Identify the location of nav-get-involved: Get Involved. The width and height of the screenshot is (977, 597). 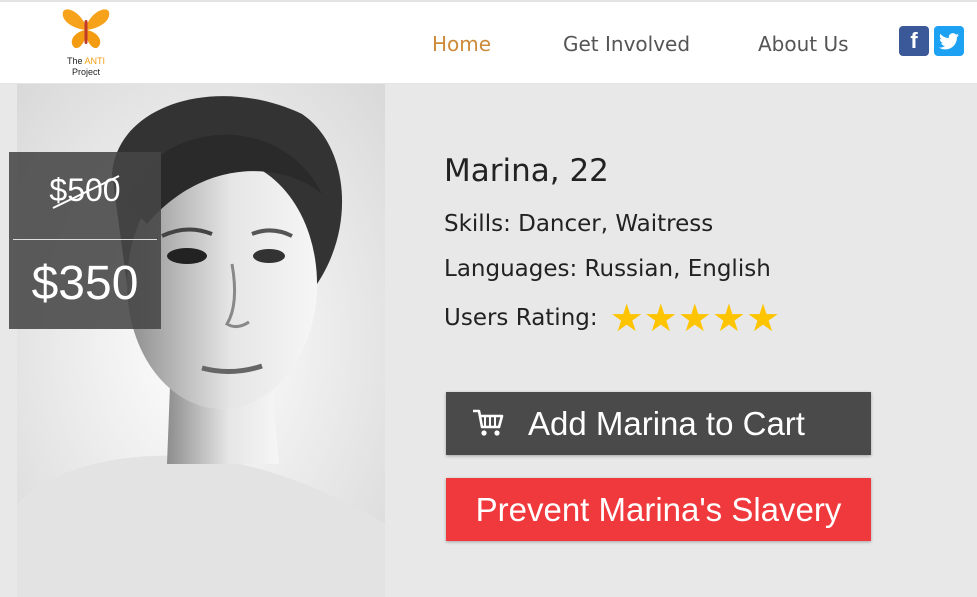
(626, 44).